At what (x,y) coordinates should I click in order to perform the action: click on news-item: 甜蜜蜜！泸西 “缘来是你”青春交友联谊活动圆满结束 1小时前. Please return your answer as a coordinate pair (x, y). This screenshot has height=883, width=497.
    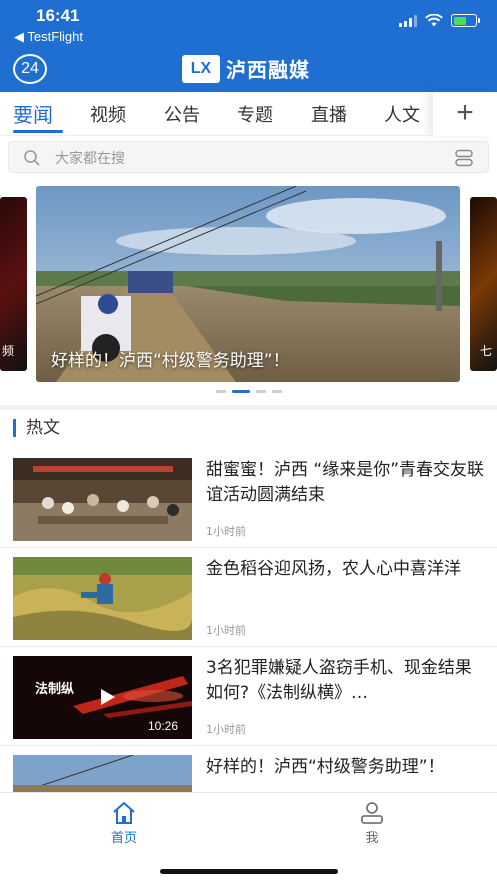
    Looking at the image, I should click on (248, 499).